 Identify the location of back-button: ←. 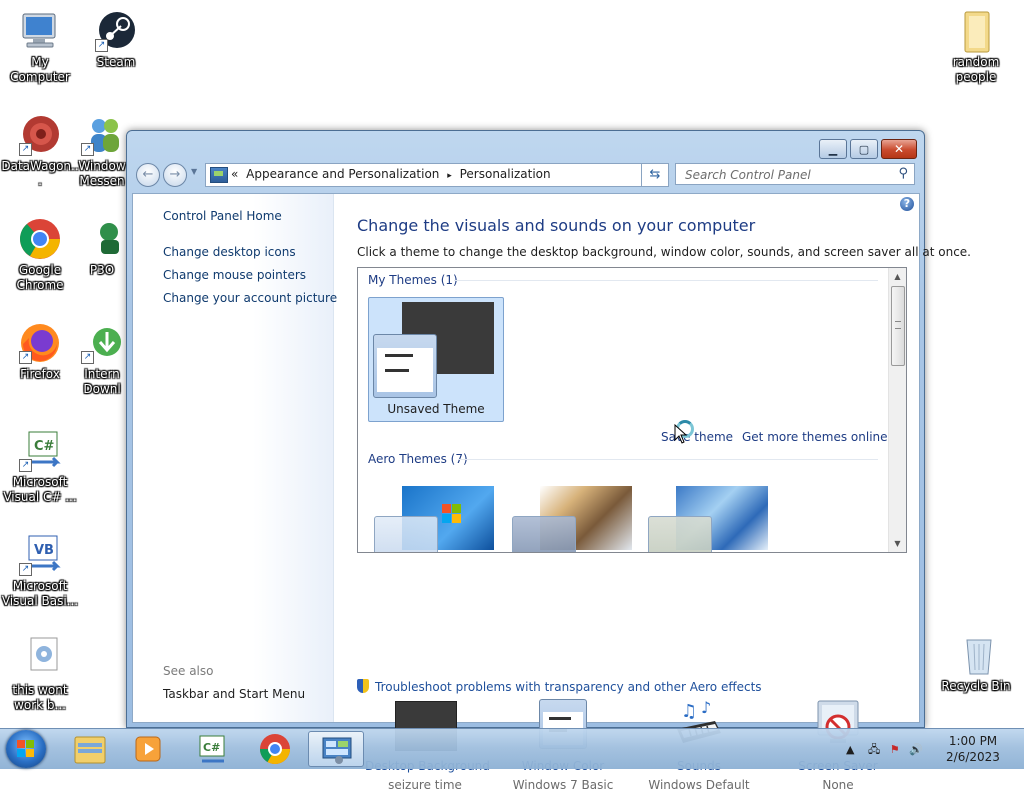
(148, 175).